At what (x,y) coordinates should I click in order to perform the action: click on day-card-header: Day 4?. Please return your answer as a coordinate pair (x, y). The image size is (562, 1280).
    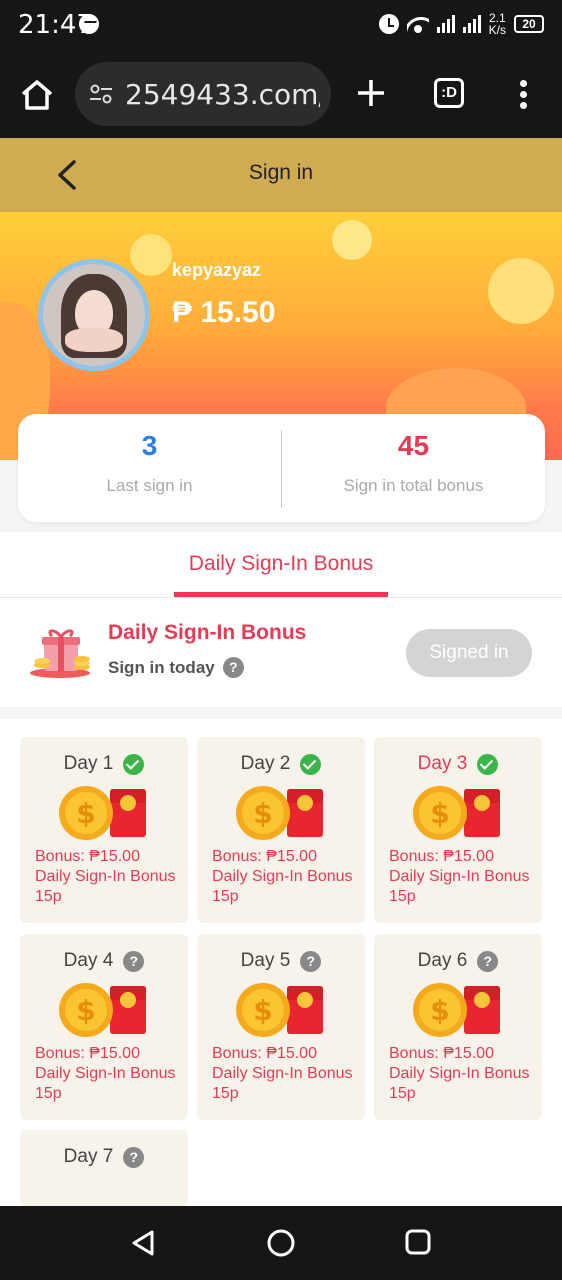
    Looking at the image, I should click on (104, 961).